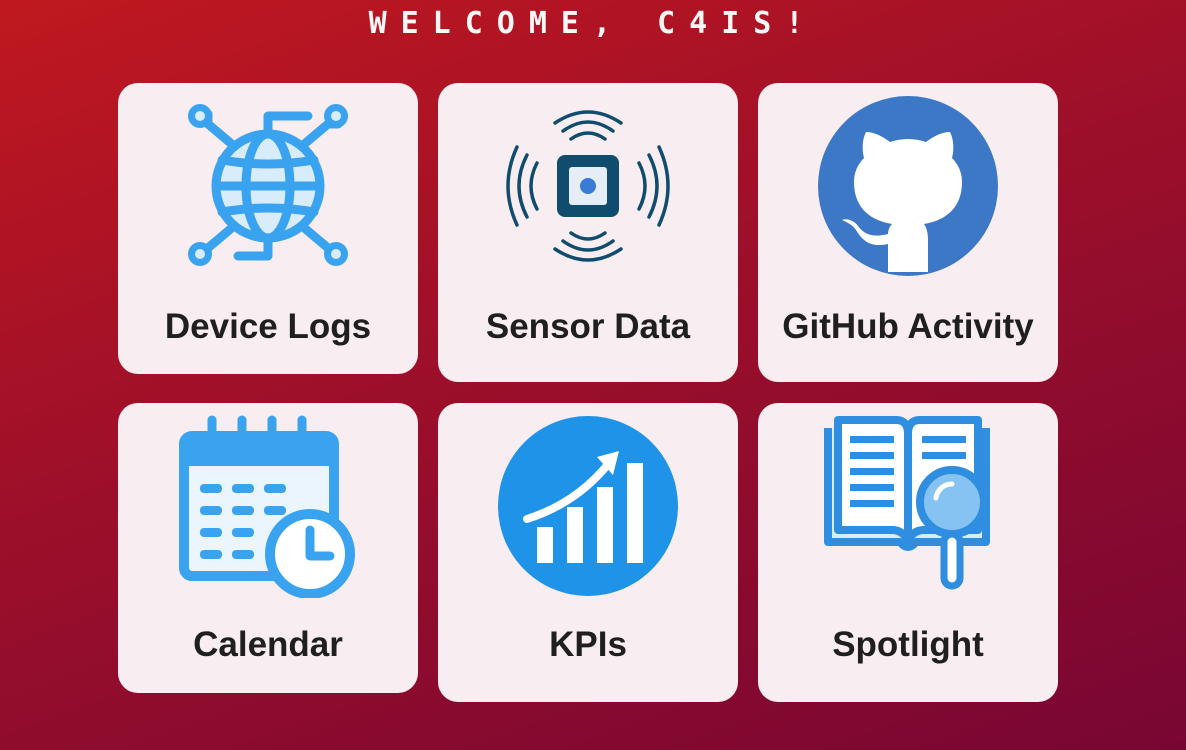  What do you see at coordinates (908, 505) in the screenshot?
I see `book-magnifier-icon` at bounding box center [908, 505].